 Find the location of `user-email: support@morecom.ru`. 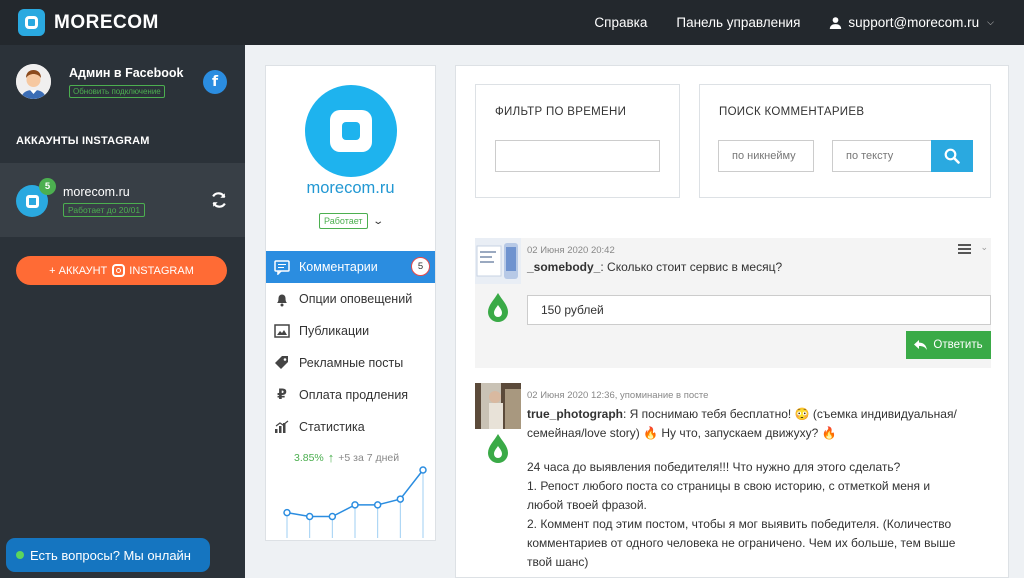

user-email: support@morecom.ru is located at coordinates (914, 22).